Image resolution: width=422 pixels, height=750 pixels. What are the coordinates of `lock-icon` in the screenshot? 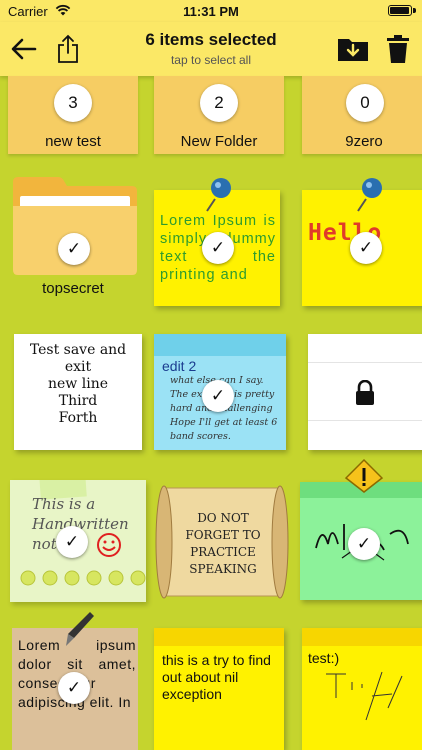 It's located at (365, 392).